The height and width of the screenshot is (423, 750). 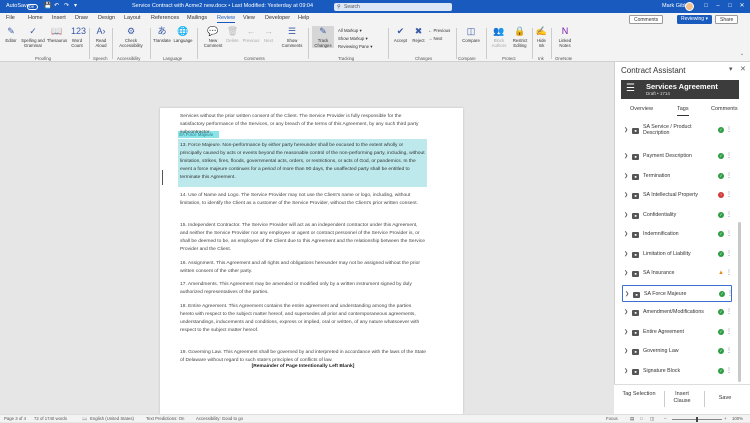 What do you see at coordinates (677, 312) in the screenshot?
I see `tag-item: ❯ ■ Amendment/Modifications ✓ ⋮` at bounding box center [677, 312].